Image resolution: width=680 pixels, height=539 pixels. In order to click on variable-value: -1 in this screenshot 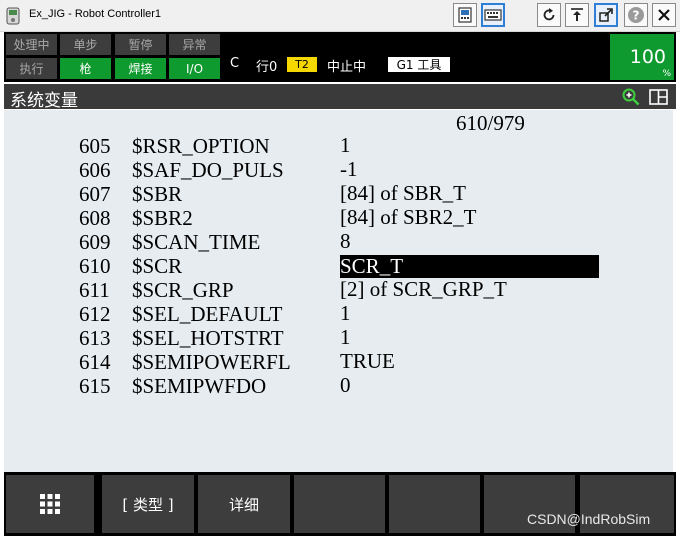, I will do `click(349, 169)`.